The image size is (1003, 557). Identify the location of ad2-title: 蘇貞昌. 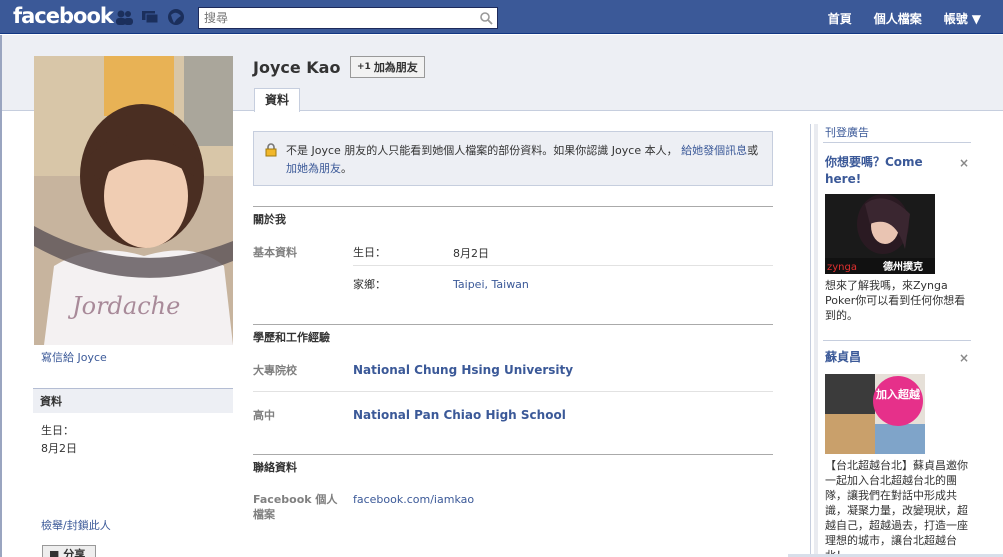
(885, 357).